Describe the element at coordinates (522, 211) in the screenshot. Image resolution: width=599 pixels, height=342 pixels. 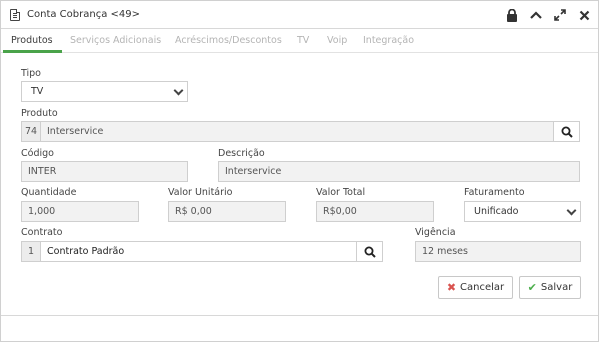
I see `faturamento-select: Unificado` at that location.